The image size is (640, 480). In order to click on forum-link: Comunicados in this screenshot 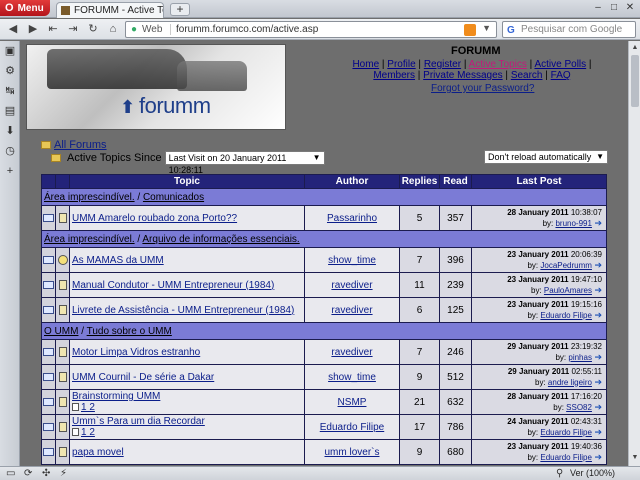, I will do `click(173, 197)`.